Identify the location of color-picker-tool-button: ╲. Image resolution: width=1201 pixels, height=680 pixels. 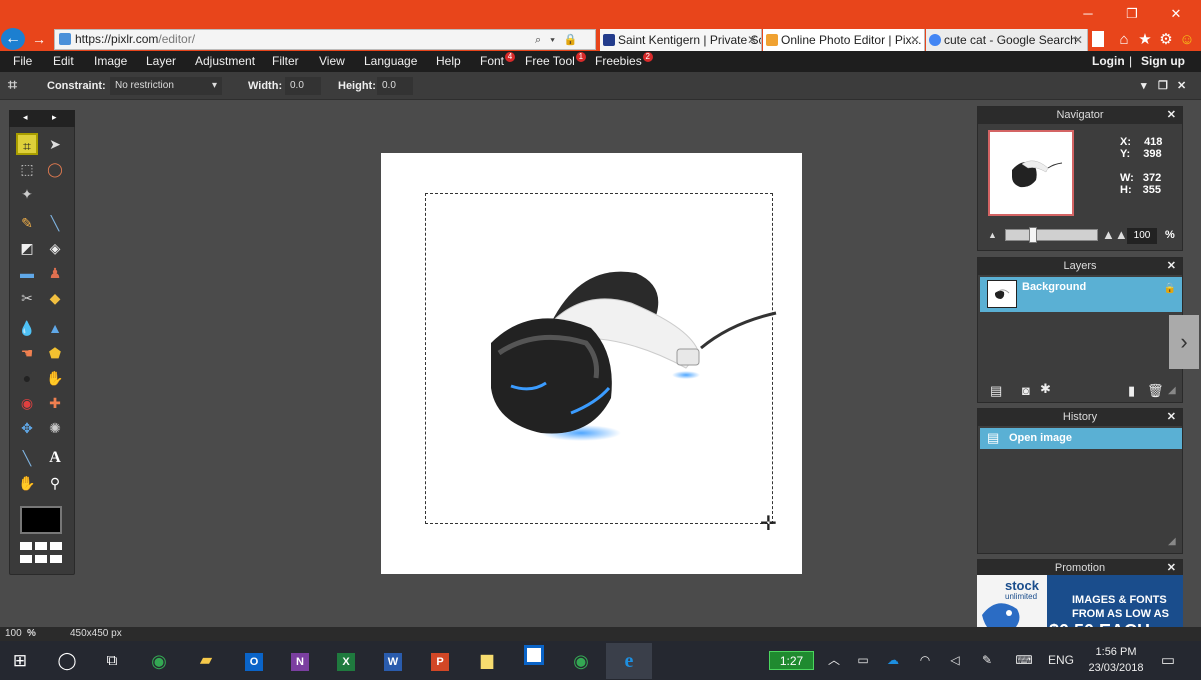
(27, 458).